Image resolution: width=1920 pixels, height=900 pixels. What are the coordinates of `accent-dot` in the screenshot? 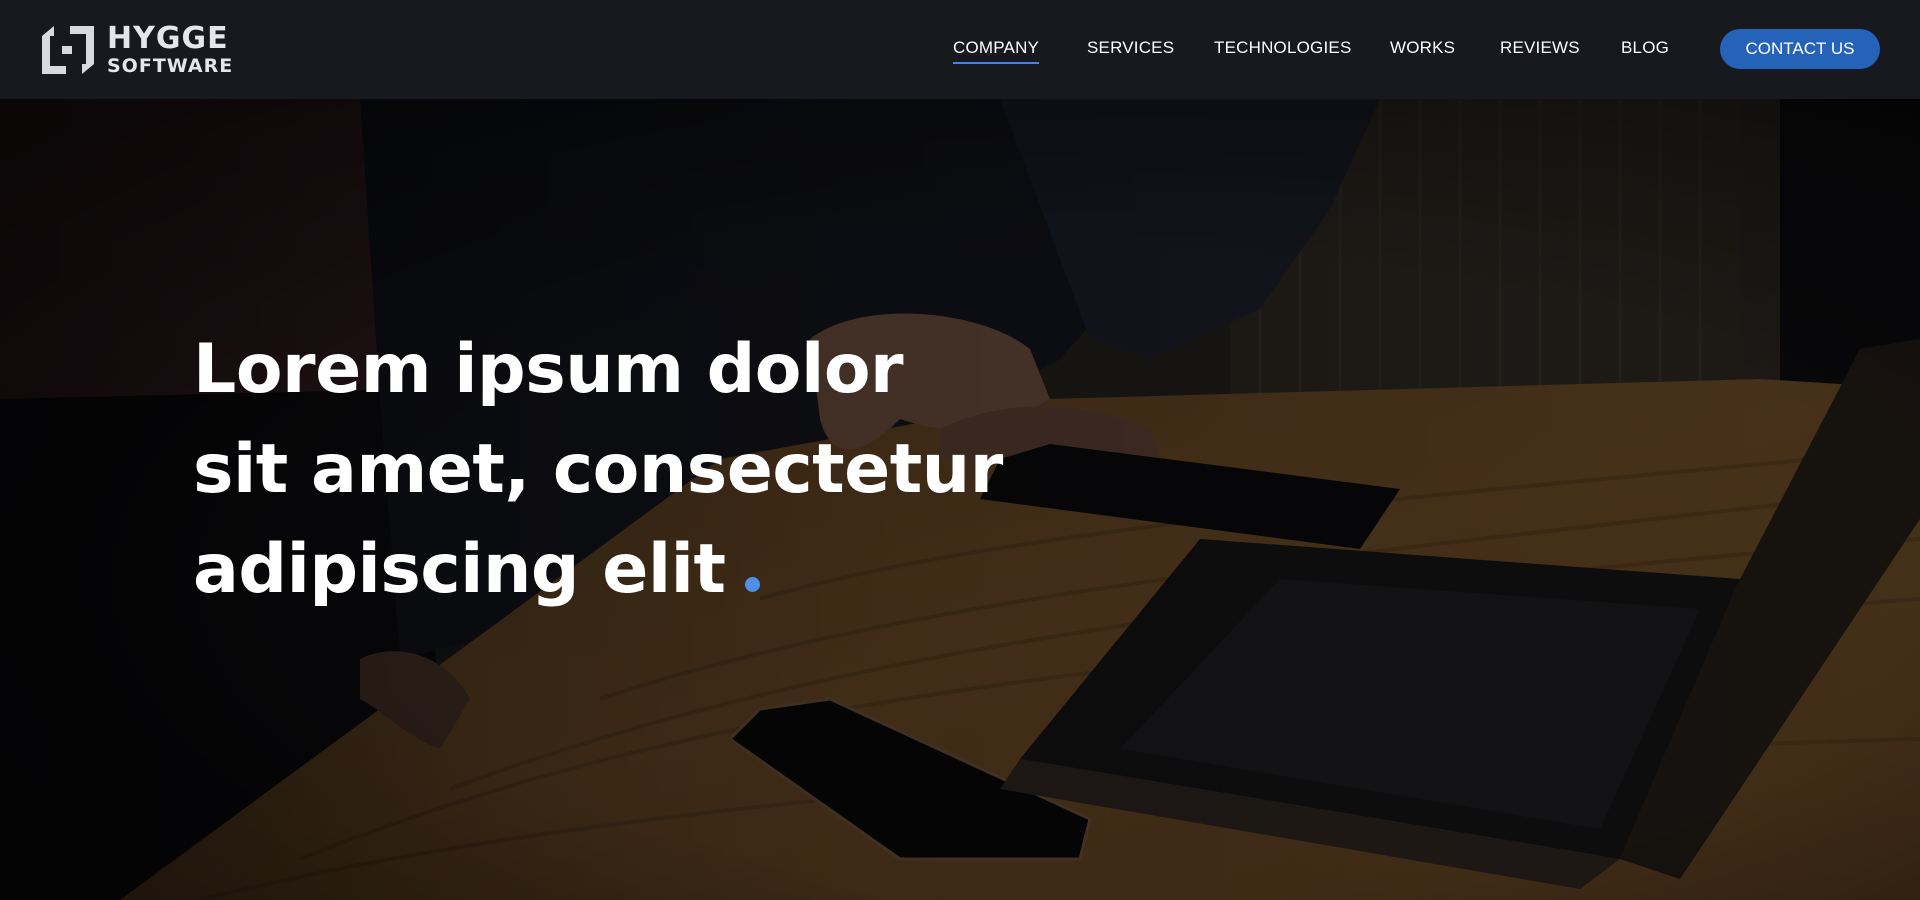 It's located at (753, 584).